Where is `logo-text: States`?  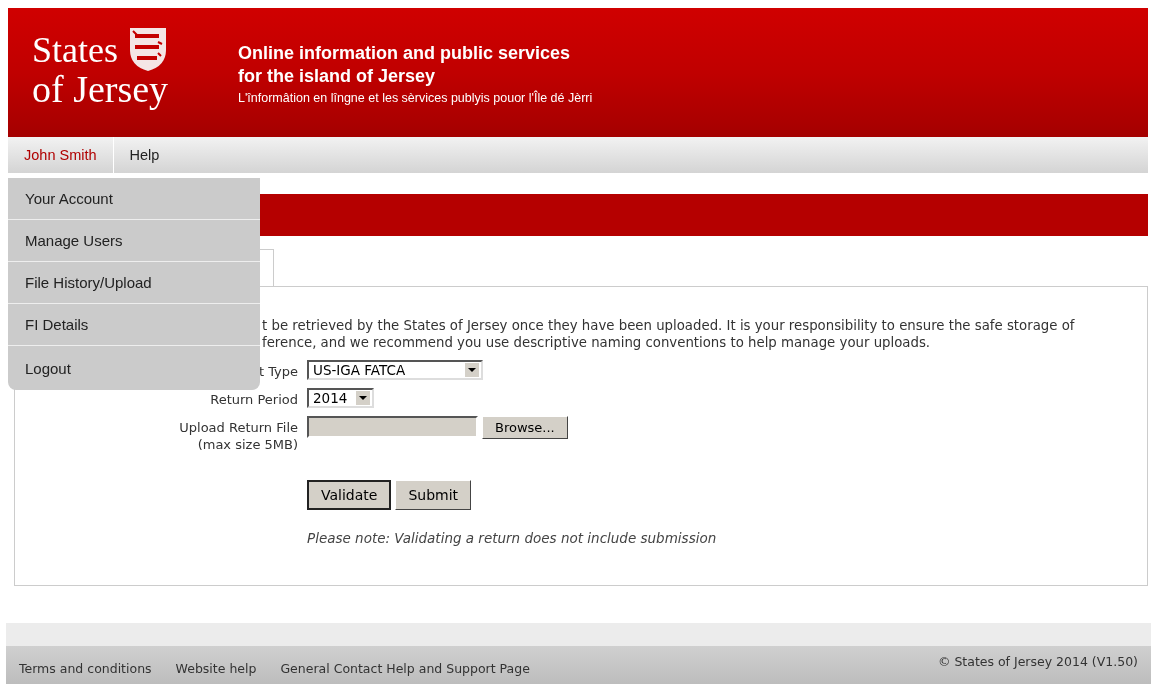
logo-text: States is located at coordinates (75, 50).